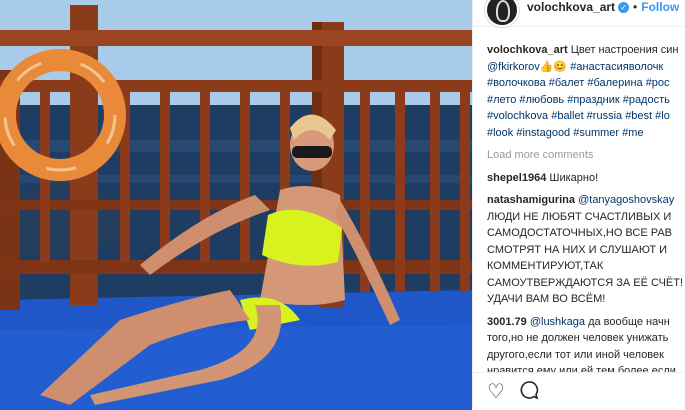  Describe the element at coordinates (578, 83) in the screenshot. I see `caption-hashtags-2: #волочкова #балет #балерина #рос` at that location.